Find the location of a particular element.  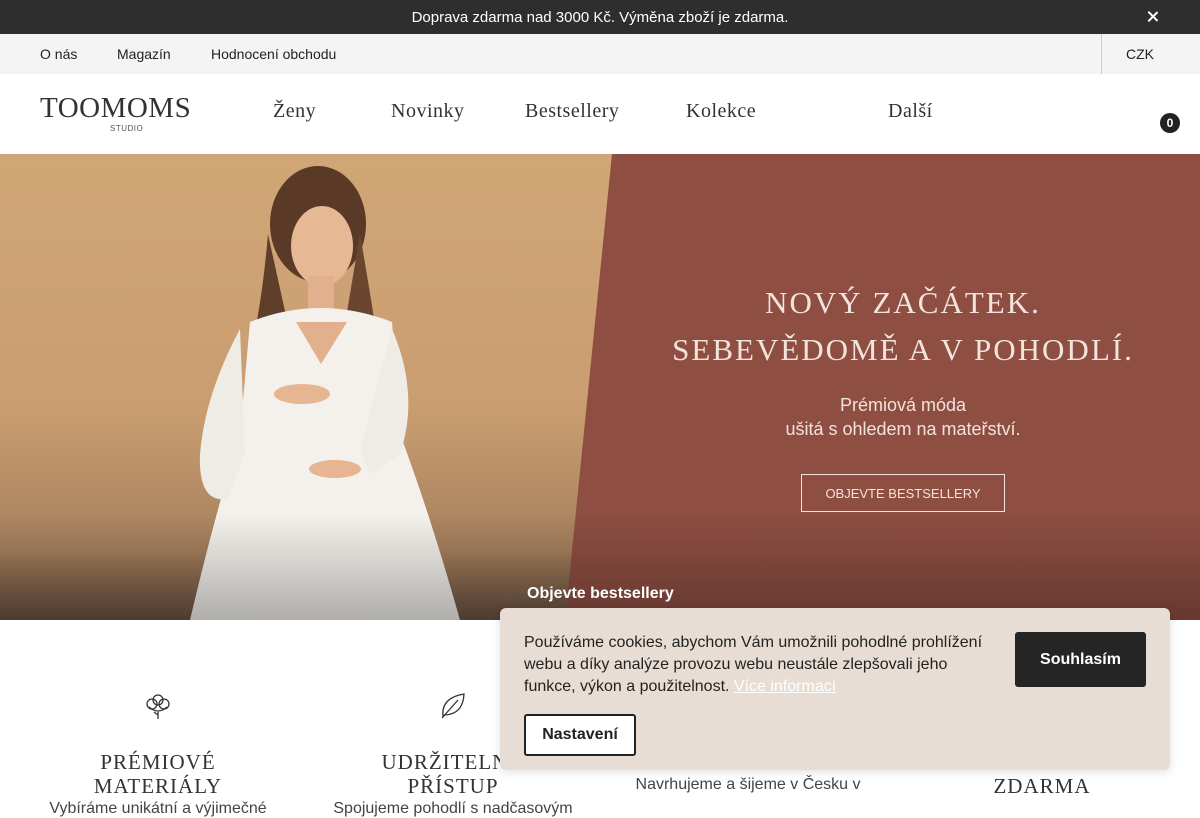

feature-text: Navrhujeme a šijeme v Česku v is located at coordinates (748, 784).